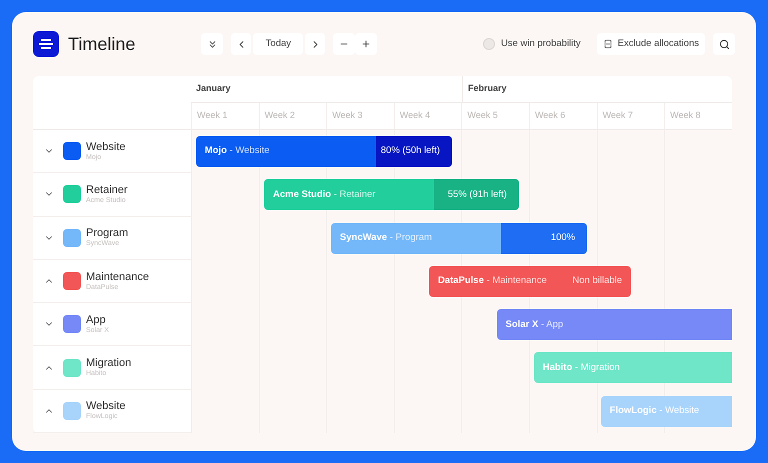  What do you see at coordinates (415, 115) in the screenshot?
I see `week-label: Week 4` at bounding box center [415, 115].